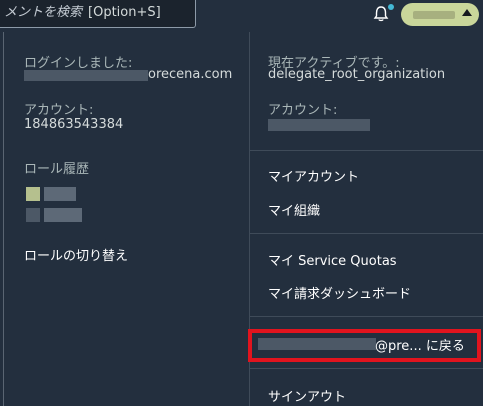 The width and height of the screenshot is (483, 406). What do you see at coordinates (57, 169) in the screenshot?
I see `role-history-label: ロール履歴` at bounding box center [57, 169].